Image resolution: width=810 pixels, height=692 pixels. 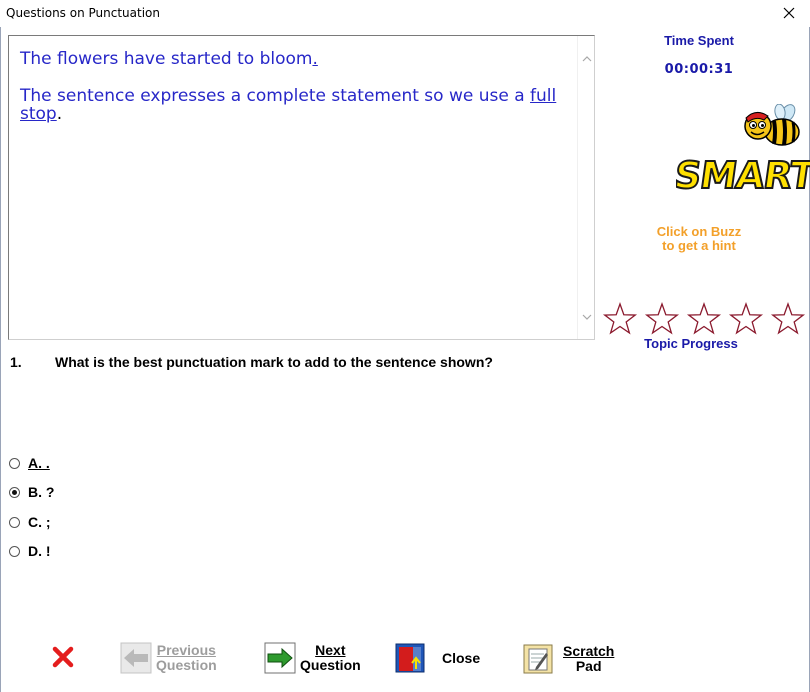 I want to click on next-question-button: Next Question, so click(x=312, y=658).